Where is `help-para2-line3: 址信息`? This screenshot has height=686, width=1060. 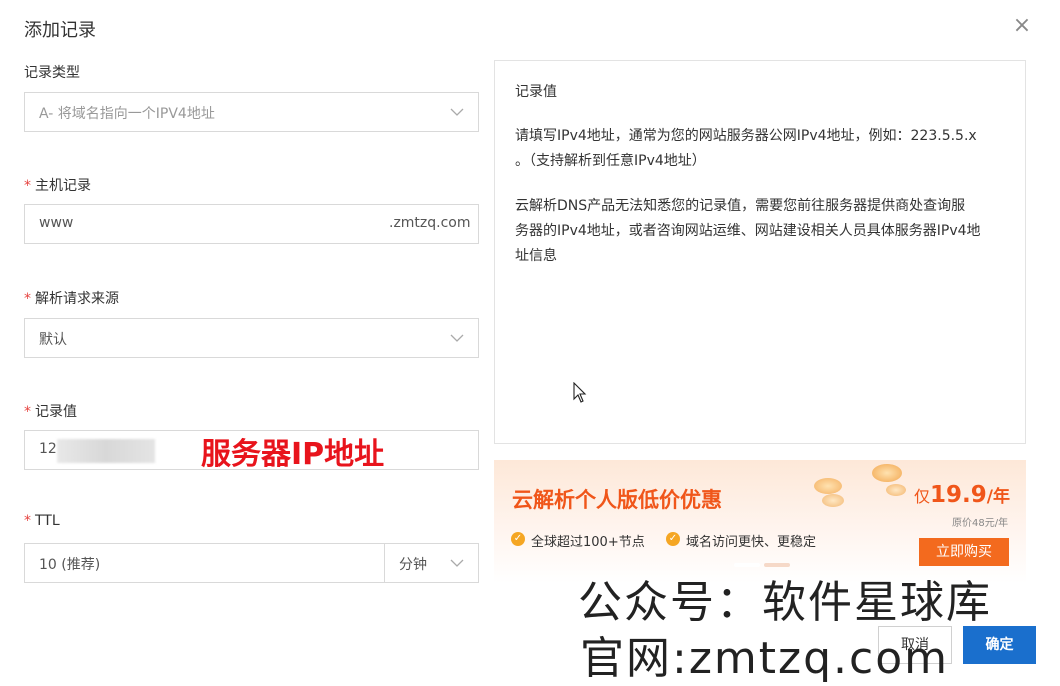 help-para2-line3: 址信息 is located at coordinates (536, 256).